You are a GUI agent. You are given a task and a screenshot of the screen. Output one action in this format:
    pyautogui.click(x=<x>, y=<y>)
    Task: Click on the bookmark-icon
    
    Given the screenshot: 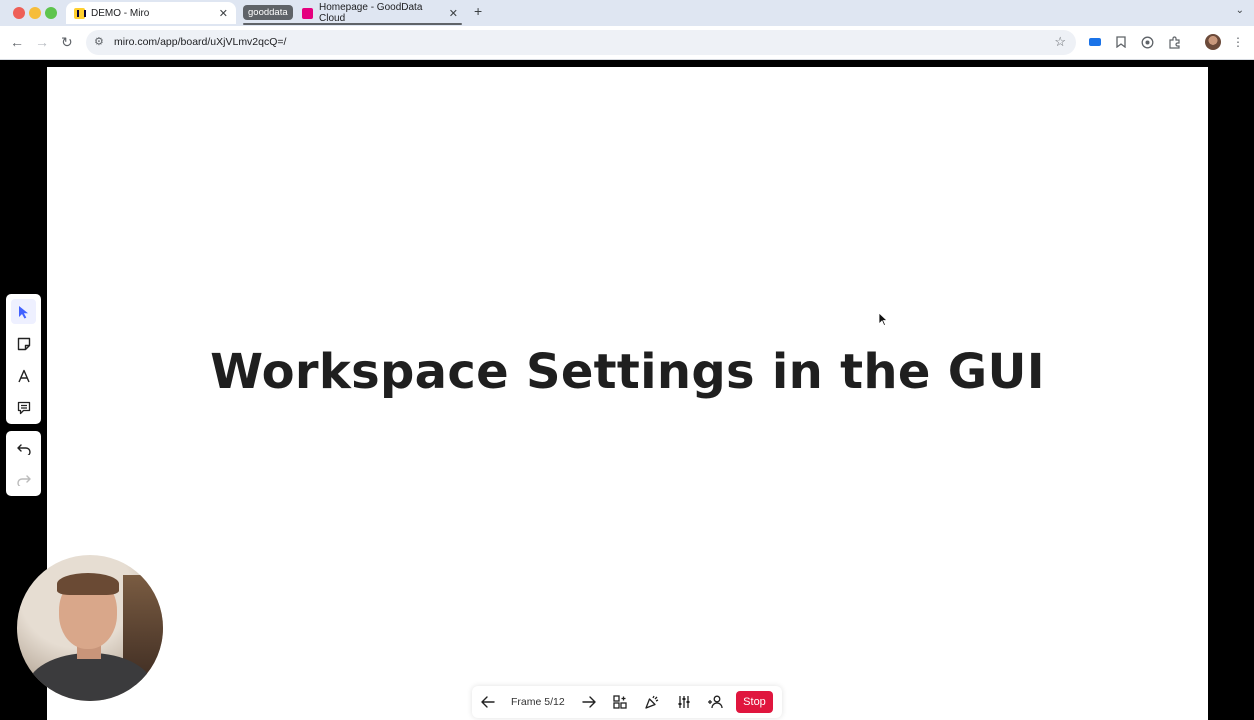 What is the action you would take?
    pyautogui.click(x=1121, y=42)
    